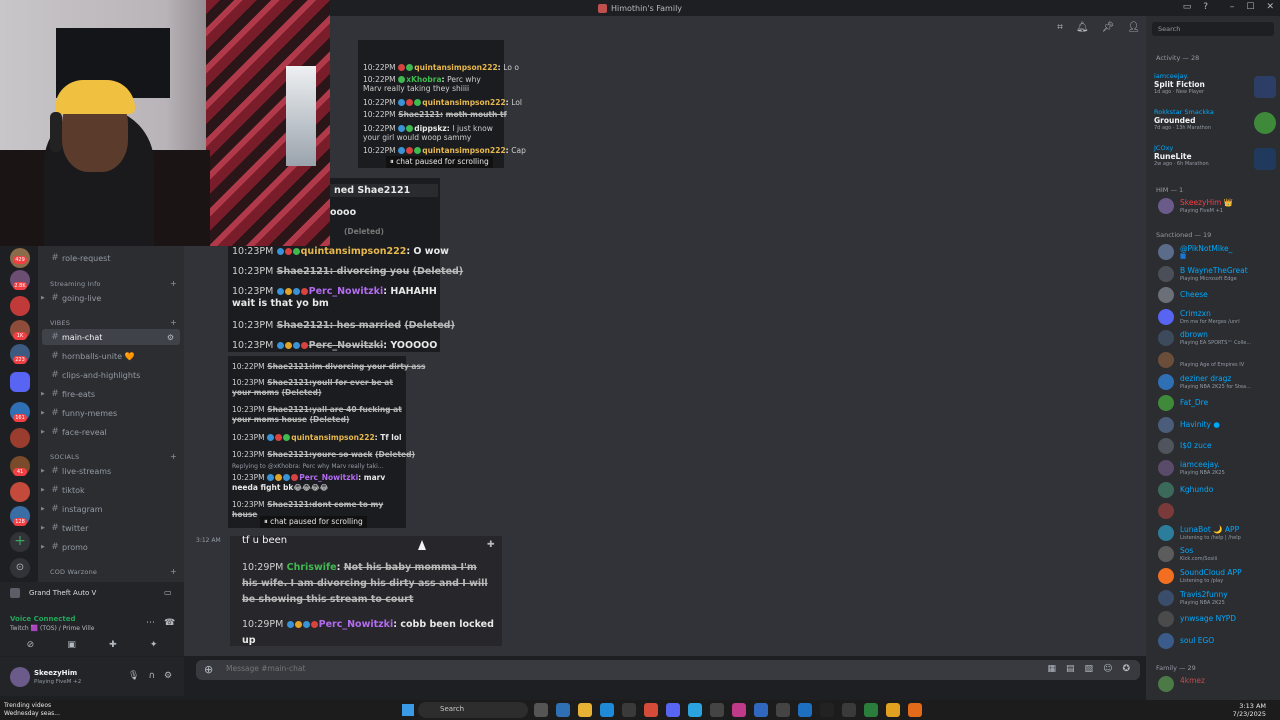 The image size is (1280, 720). Describe the element at coordinates (113, 571) in the screenshot. I see `category-cod-warzone: COD Warzone +` at that location.